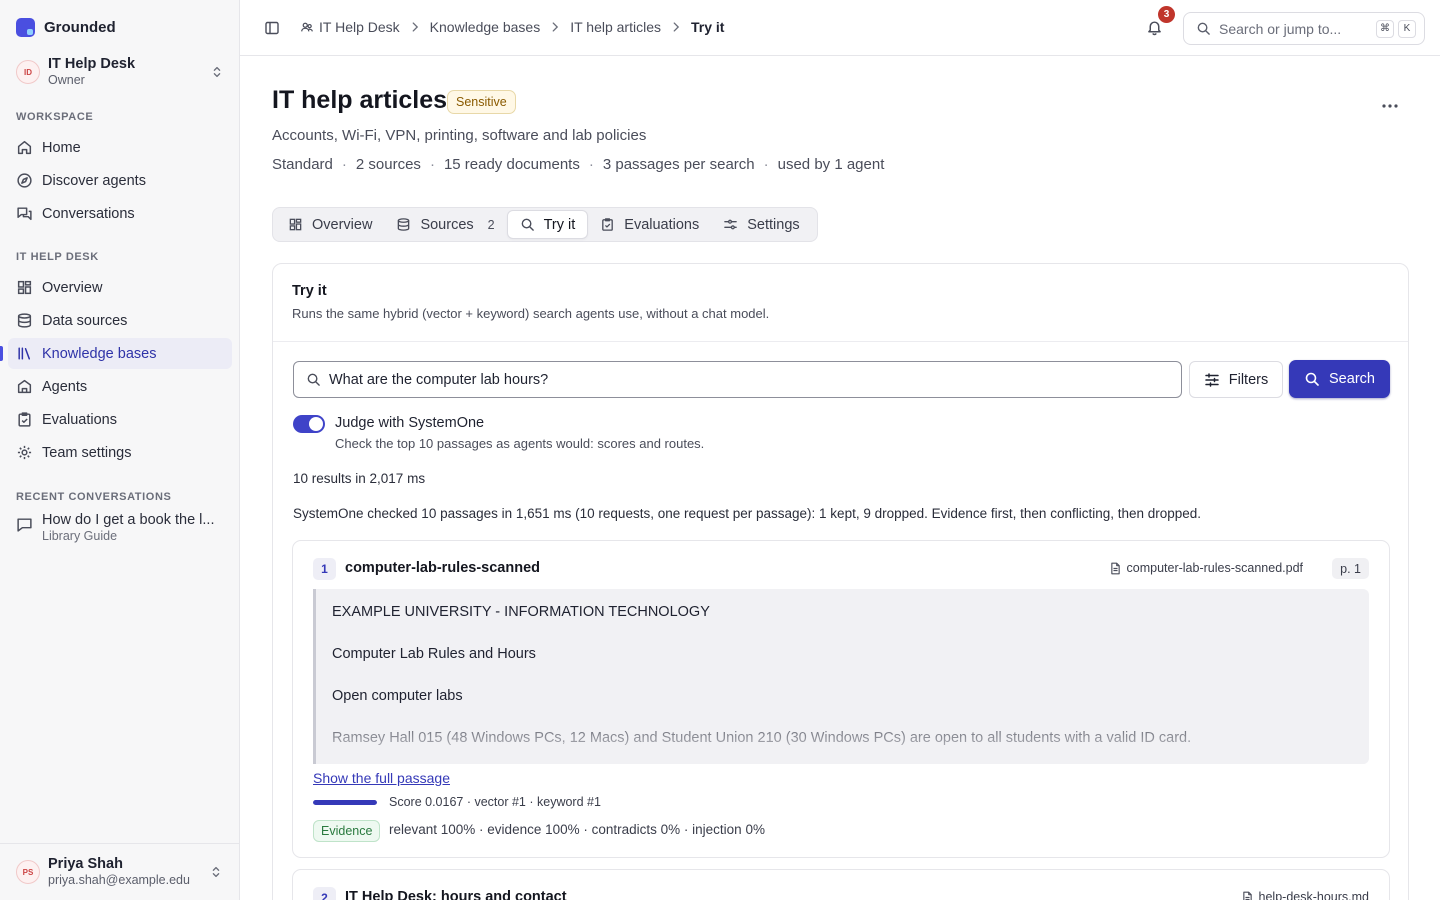 This screenshot has height=900, width=1440. What do you see at coordinates (25, 27) in the screenshot?
I see `grounded-logo` at bounding box center [25, 27].